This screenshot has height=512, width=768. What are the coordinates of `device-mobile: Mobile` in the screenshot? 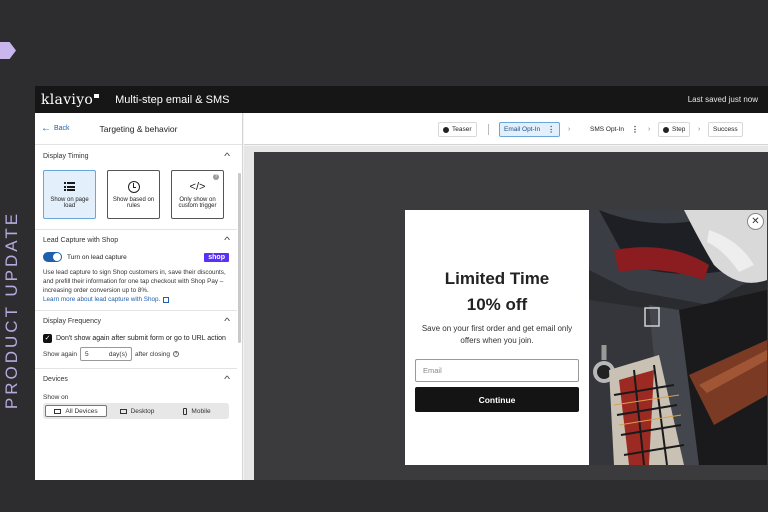 It's located at (197, 411).